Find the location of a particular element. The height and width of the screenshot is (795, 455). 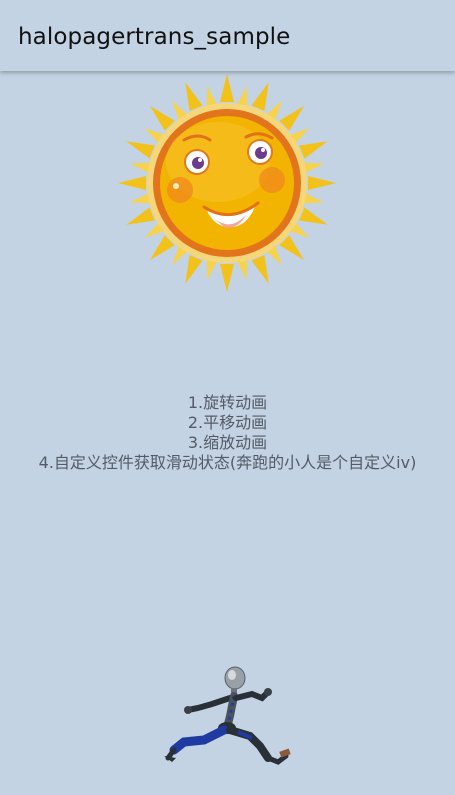

robot-back-leg is located at coordinates (199, 740).